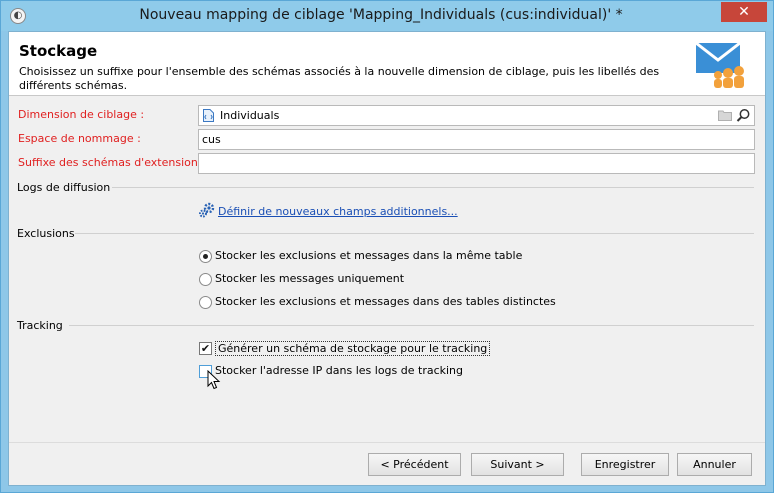  Describe the element at coordinates (205, 348) in the screenshot. I see `checkbox: ✔` at that location.